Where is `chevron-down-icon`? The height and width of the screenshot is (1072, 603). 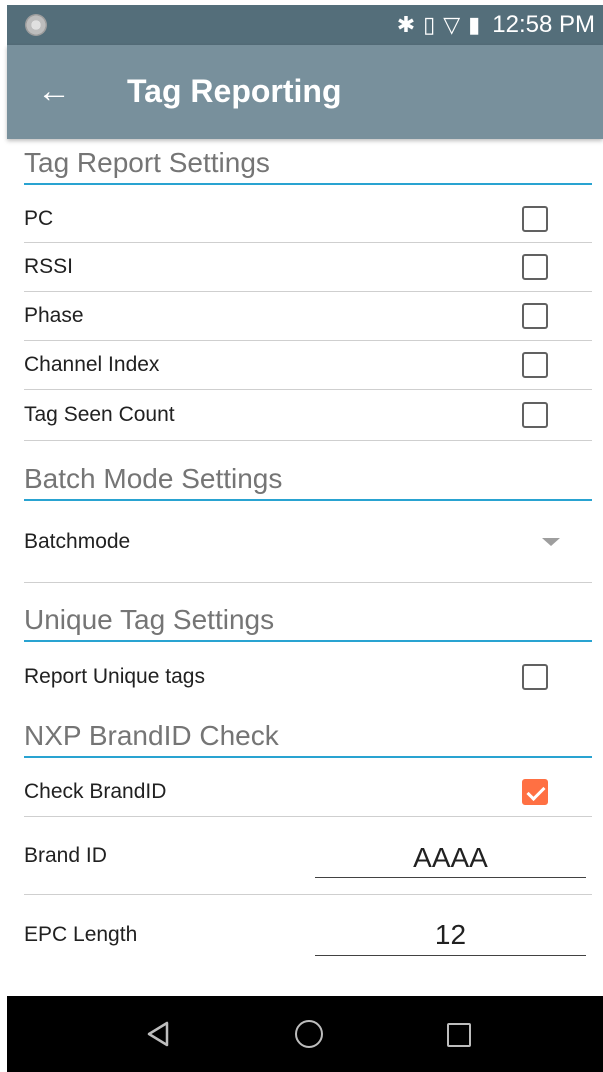
chevron-down-icon is located at coordinates (551, 542).